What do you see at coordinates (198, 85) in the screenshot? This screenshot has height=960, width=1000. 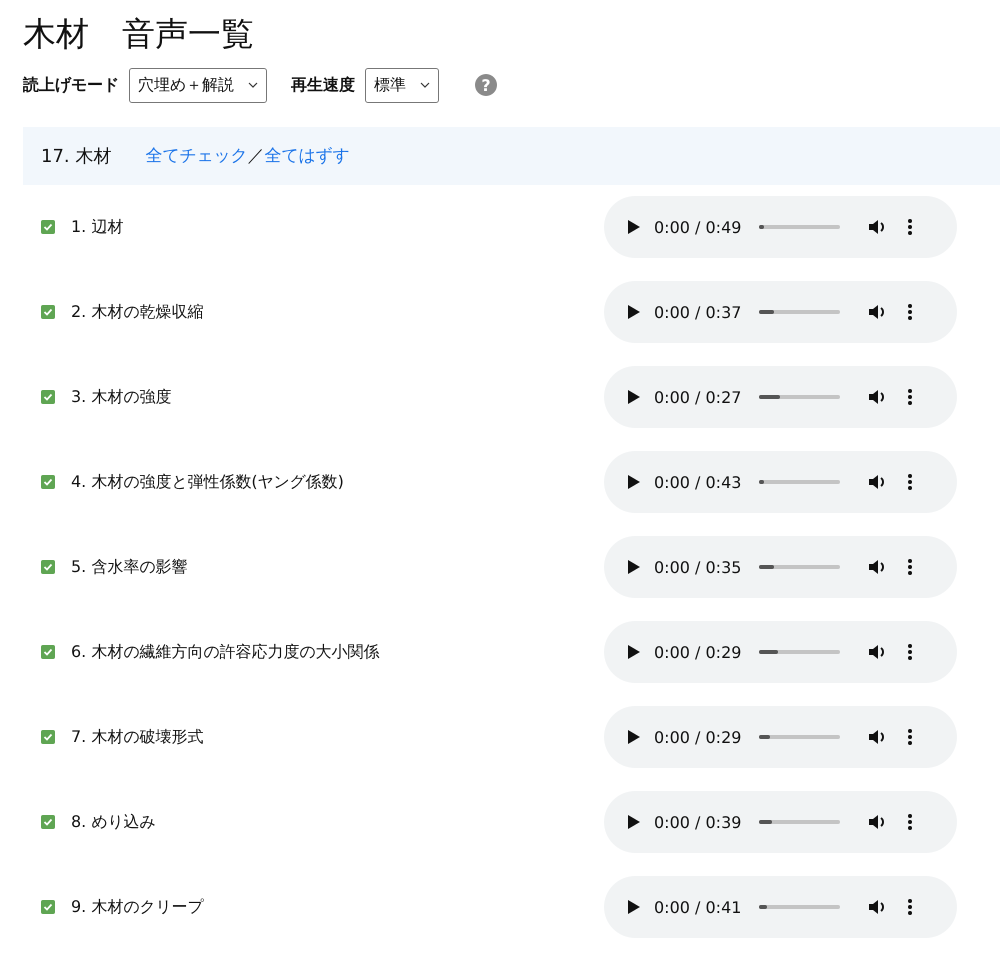 I see `dropdown-select: 穴埋め＋解説` at bounding box center [198, 85].